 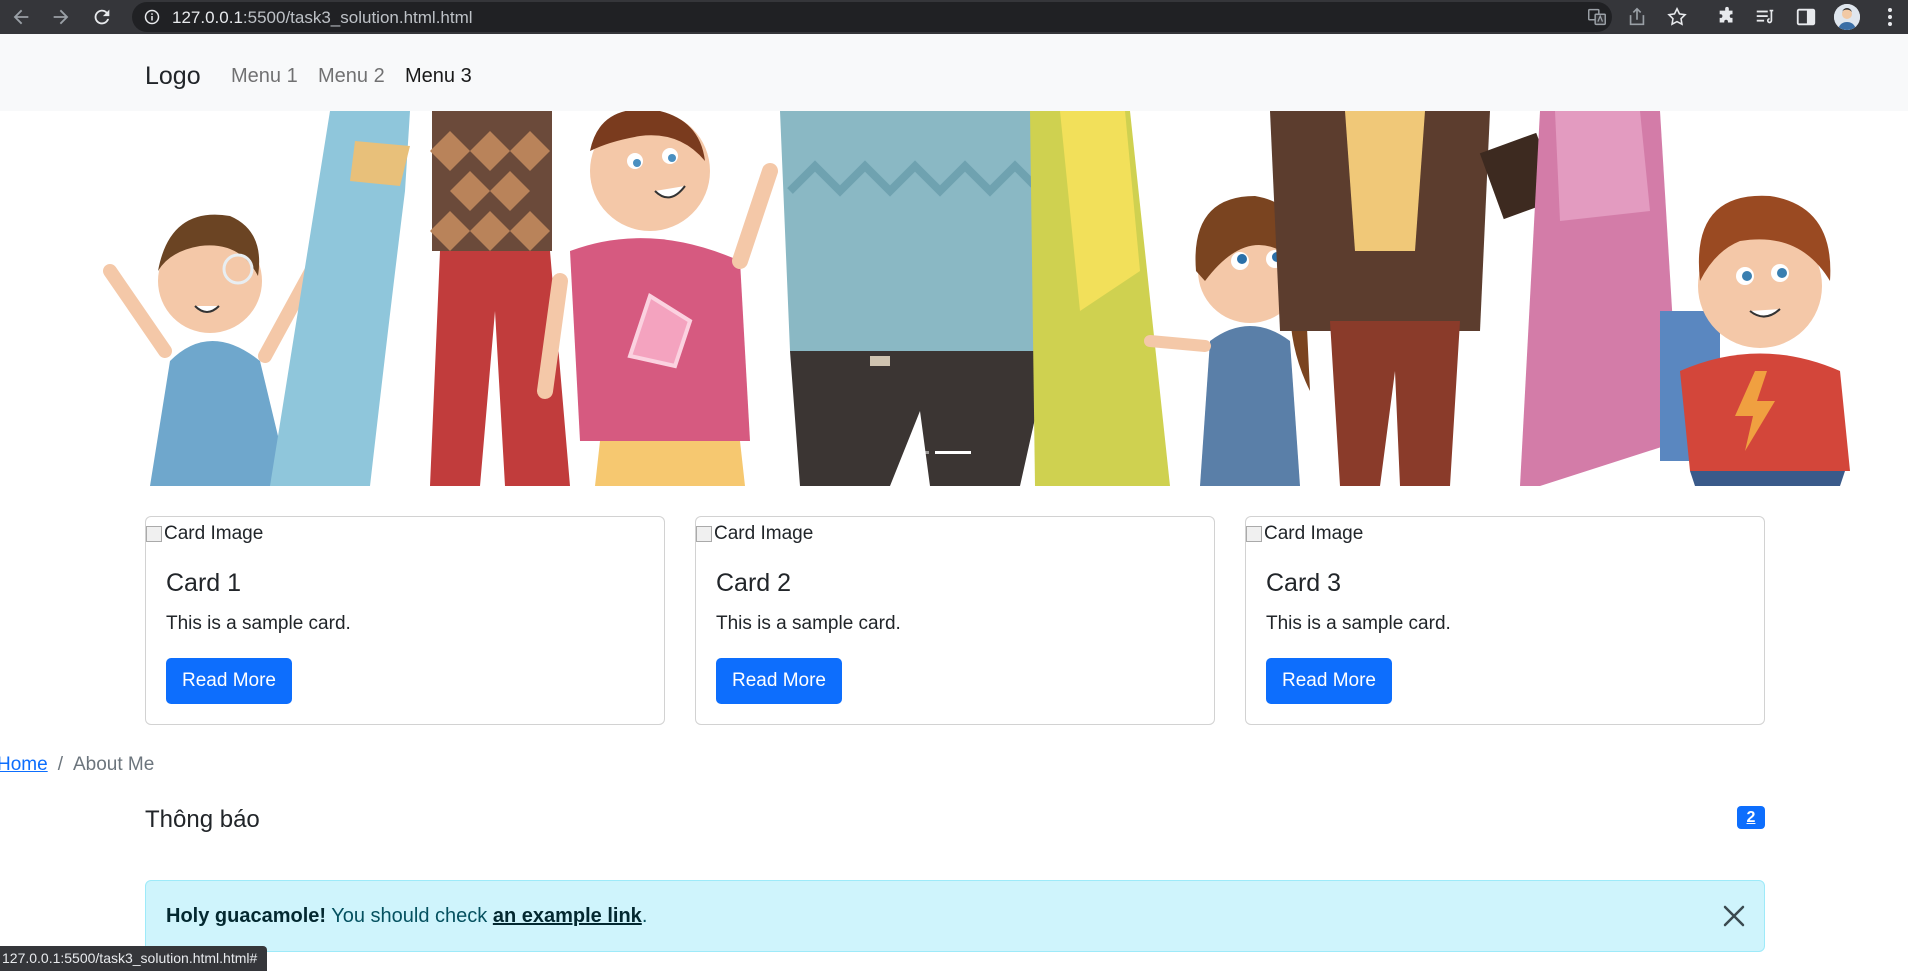 I want to click on translate-icon, so click(x=1597, y=17).